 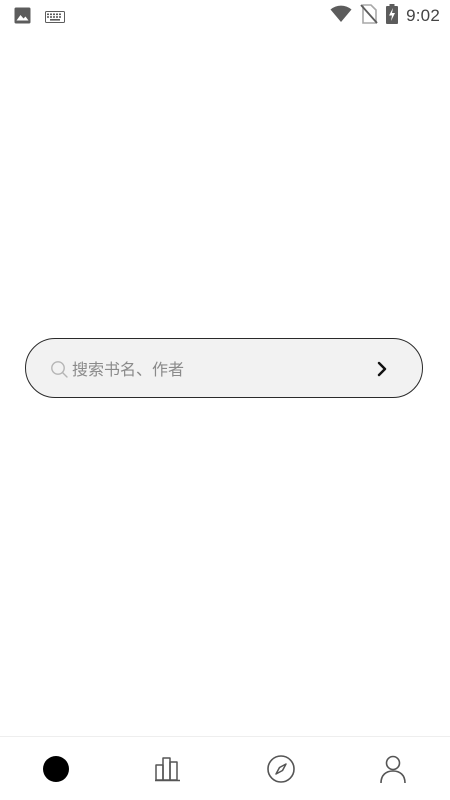 I want to click on home-dot-icon, so click(x=56, y=769).